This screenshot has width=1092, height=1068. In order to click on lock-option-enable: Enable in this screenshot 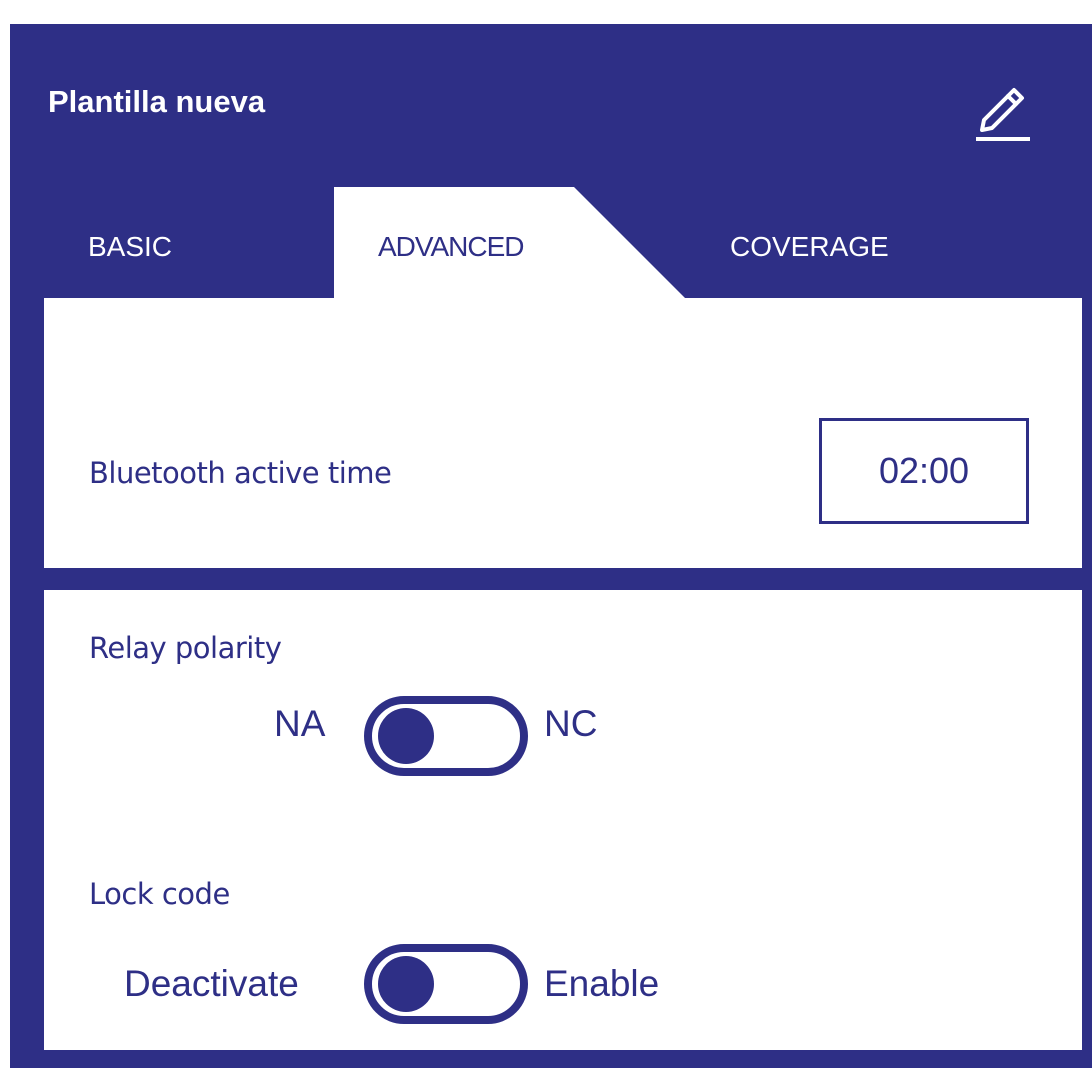, I will do `click(602, 983)`.